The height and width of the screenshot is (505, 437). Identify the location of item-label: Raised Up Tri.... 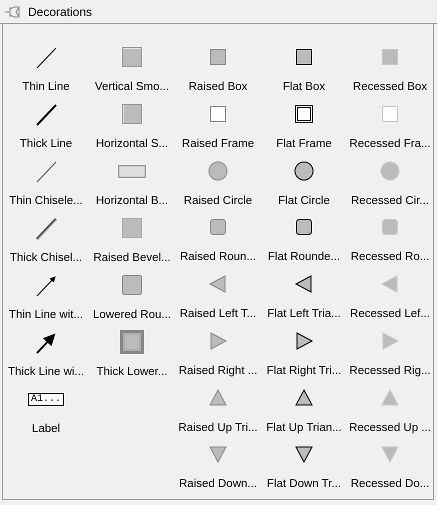
(218, 427).